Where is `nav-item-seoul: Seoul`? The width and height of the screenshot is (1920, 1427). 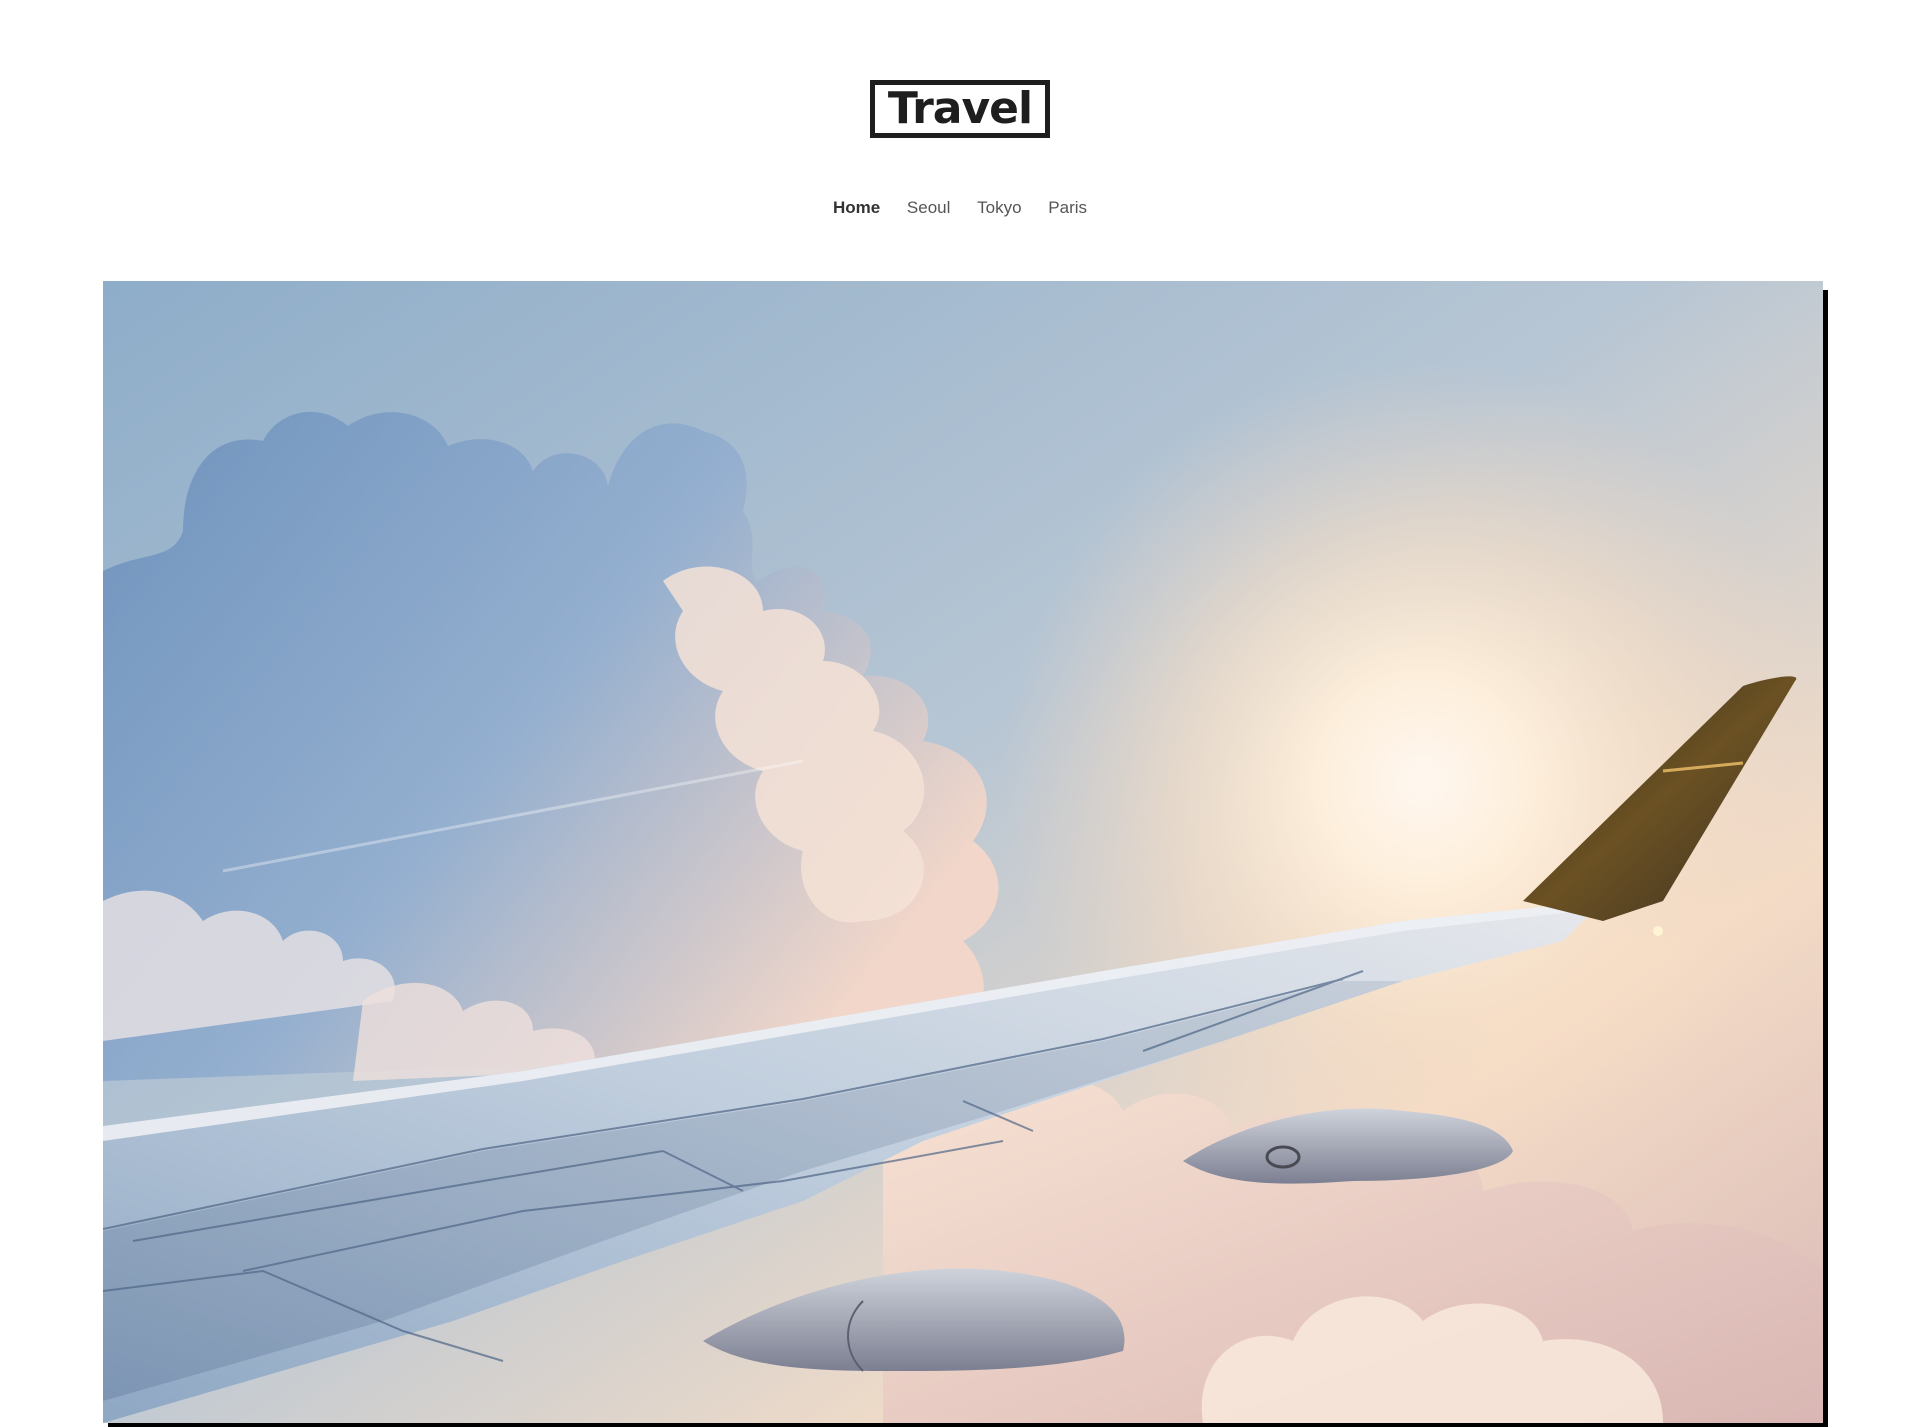 nav-item-seoul: Seoul is located at coordinates (928, 208).